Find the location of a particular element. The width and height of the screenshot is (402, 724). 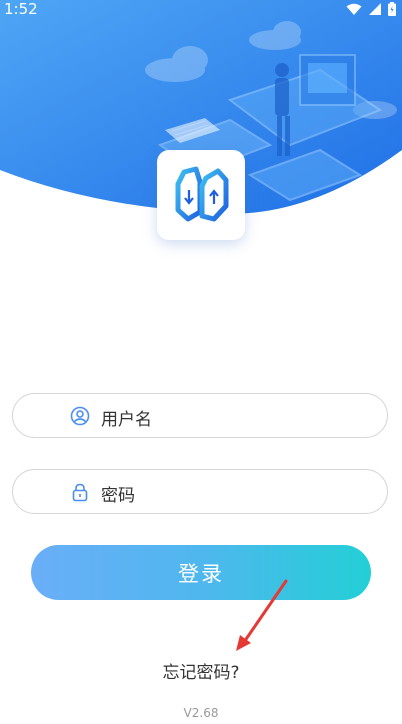

status-bar: 1:52 is located at coordinates (201, 11).